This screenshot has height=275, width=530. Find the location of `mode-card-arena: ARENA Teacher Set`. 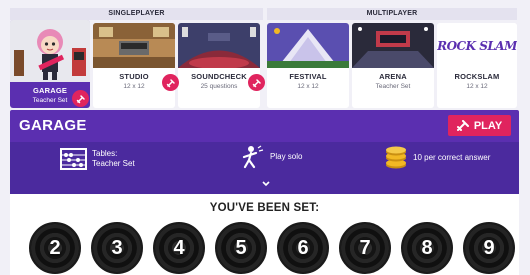

mode-card-arena: ARENA Teacher Set is located at coordinates (393, 65).